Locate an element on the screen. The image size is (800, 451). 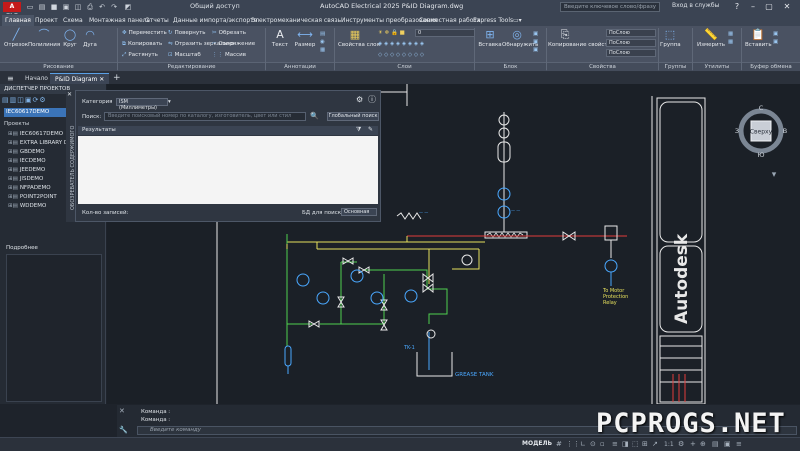
redo-icon: ↷ is located at coordinates (114, 7).